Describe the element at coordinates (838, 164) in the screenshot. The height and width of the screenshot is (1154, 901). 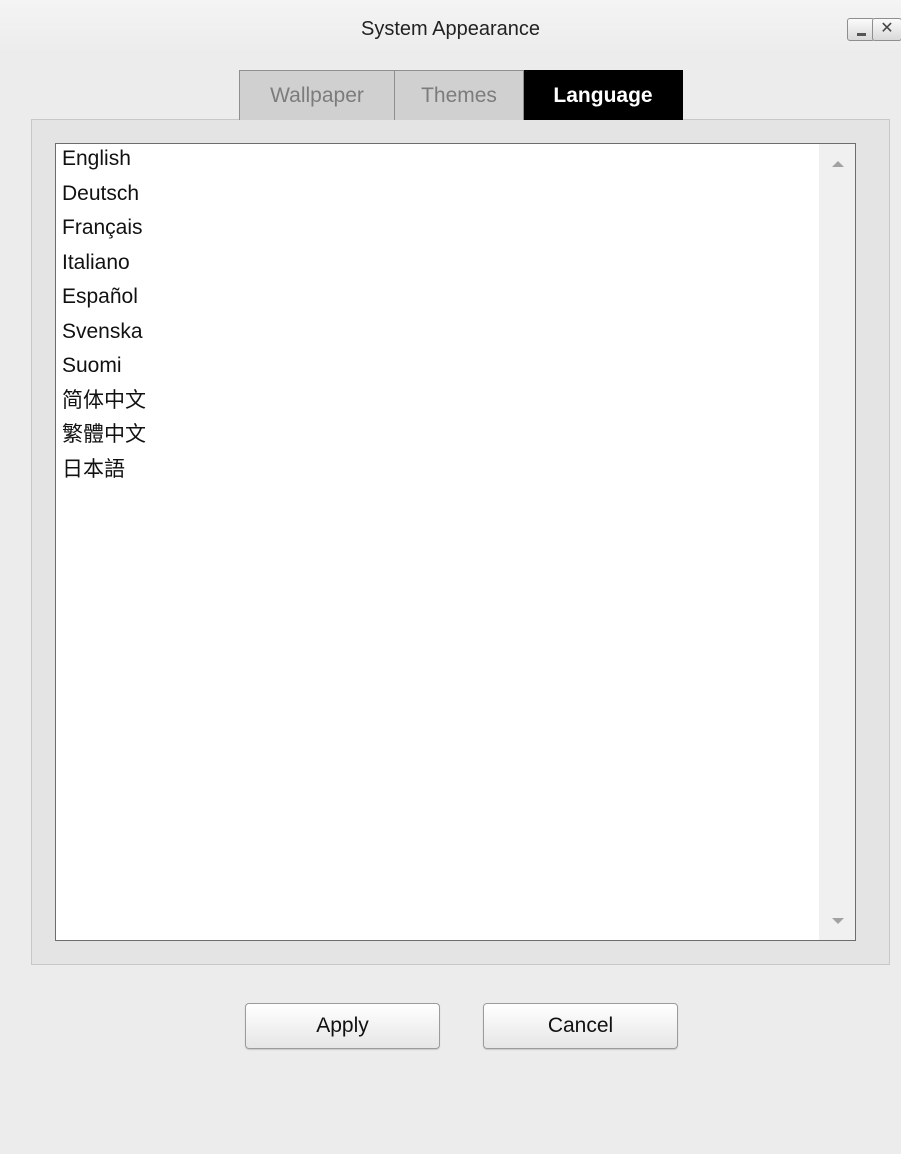
I see `scroll-up-arrow-icon` at that location.